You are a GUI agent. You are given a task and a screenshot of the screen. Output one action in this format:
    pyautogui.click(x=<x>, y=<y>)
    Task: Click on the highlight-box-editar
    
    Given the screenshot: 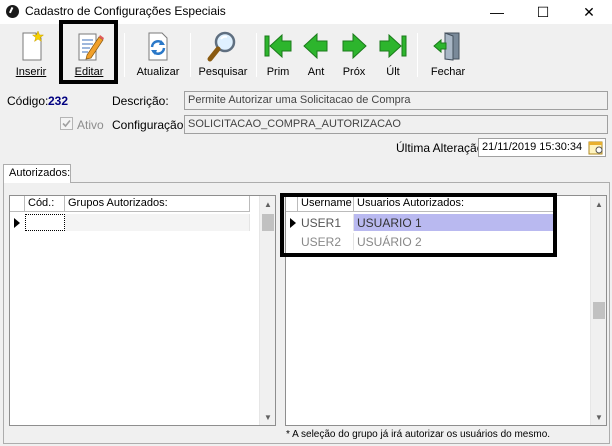 What is the action you would take?
    pyautogui.click(x=88, y=52)
    